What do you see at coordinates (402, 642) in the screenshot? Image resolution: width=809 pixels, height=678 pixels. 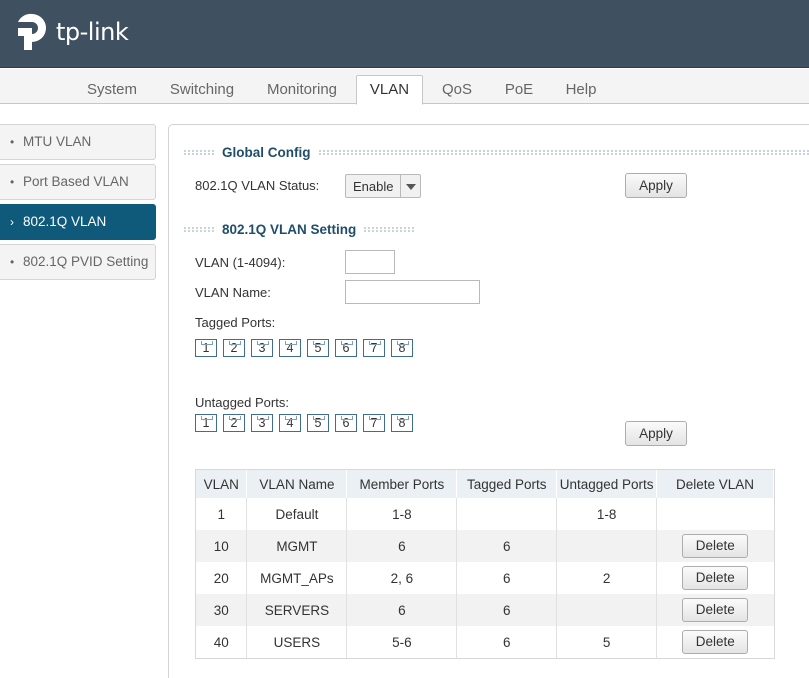 I see `cell-member-ports: 5-6` at bounding box center [402, 642].